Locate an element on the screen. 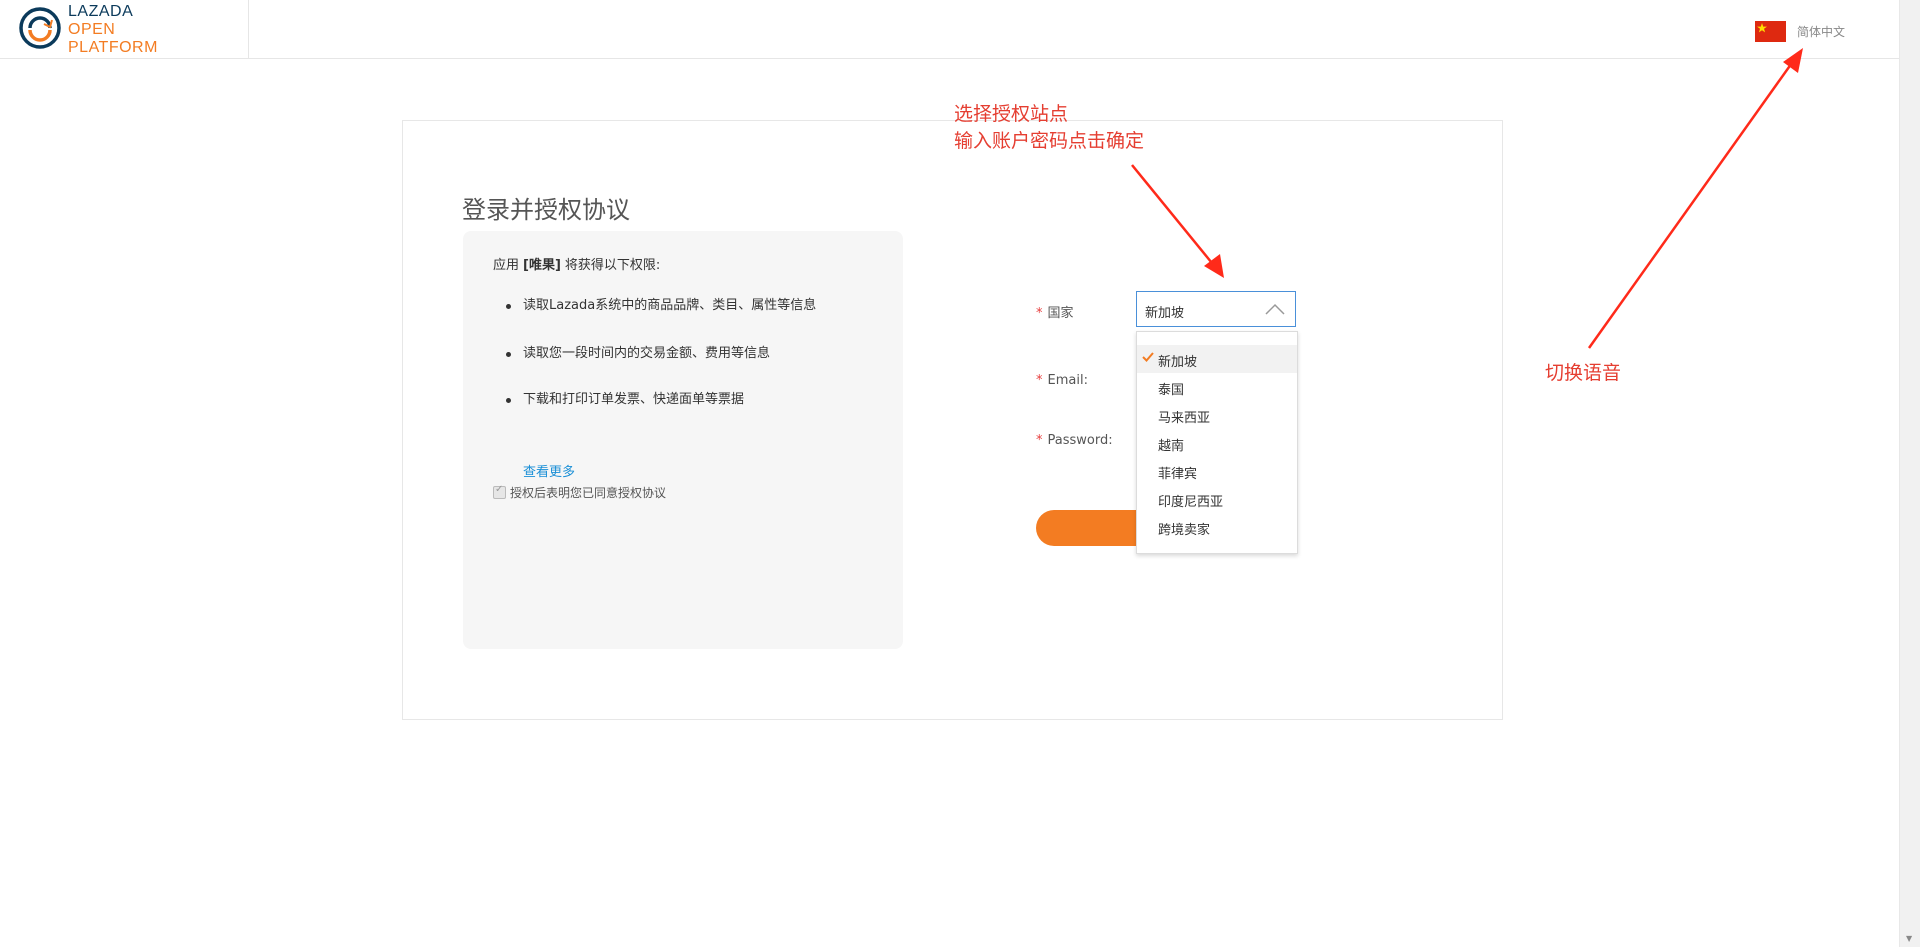 This screenshot has height=947, width=1920. arrow-to-country-select is located at coordinates (1177, 221).